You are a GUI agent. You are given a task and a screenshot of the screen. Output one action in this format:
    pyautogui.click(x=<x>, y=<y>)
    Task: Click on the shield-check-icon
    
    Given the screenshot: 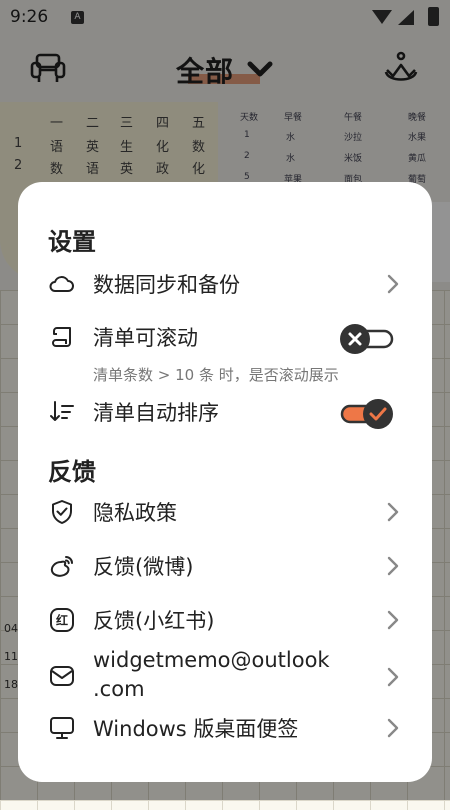 What is the action you would take?
    pyautogui.click(x=62, y=512)
    